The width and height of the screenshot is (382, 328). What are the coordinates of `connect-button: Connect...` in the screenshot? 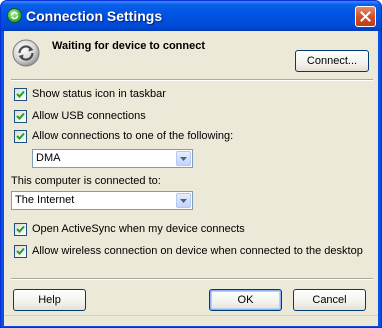 It's located at (332, 61).